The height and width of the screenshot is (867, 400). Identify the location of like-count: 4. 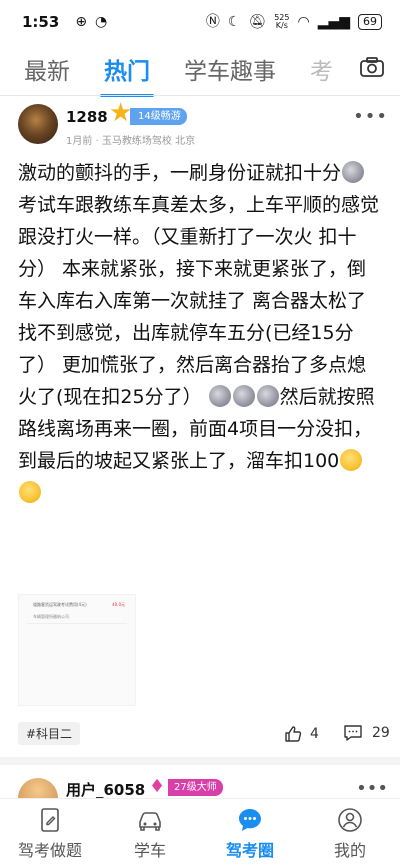
(314, 734).